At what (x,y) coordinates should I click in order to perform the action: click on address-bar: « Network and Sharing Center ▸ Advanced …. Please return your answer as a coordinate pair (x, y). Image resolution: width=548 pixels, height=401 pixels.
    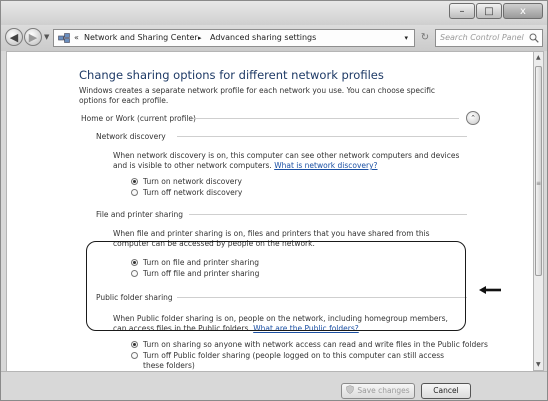
    Looking at the image, I should click on (234, 38).